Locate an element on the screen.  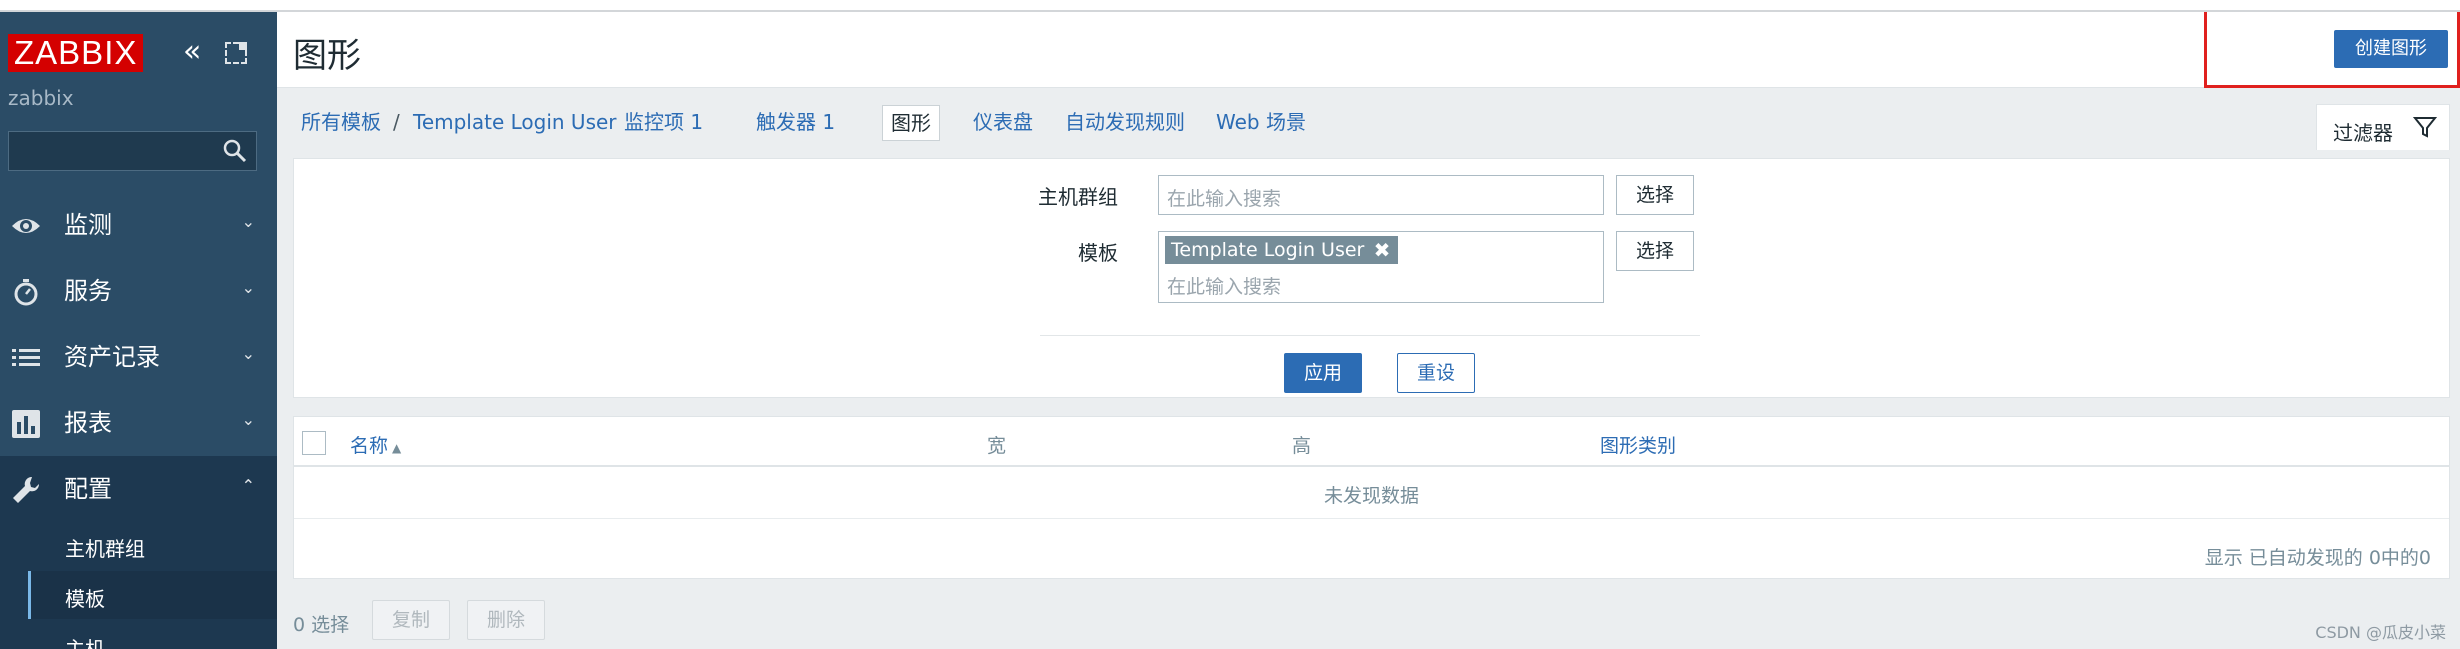
apply-button: 应用 is located at coordinates (1323, 373).